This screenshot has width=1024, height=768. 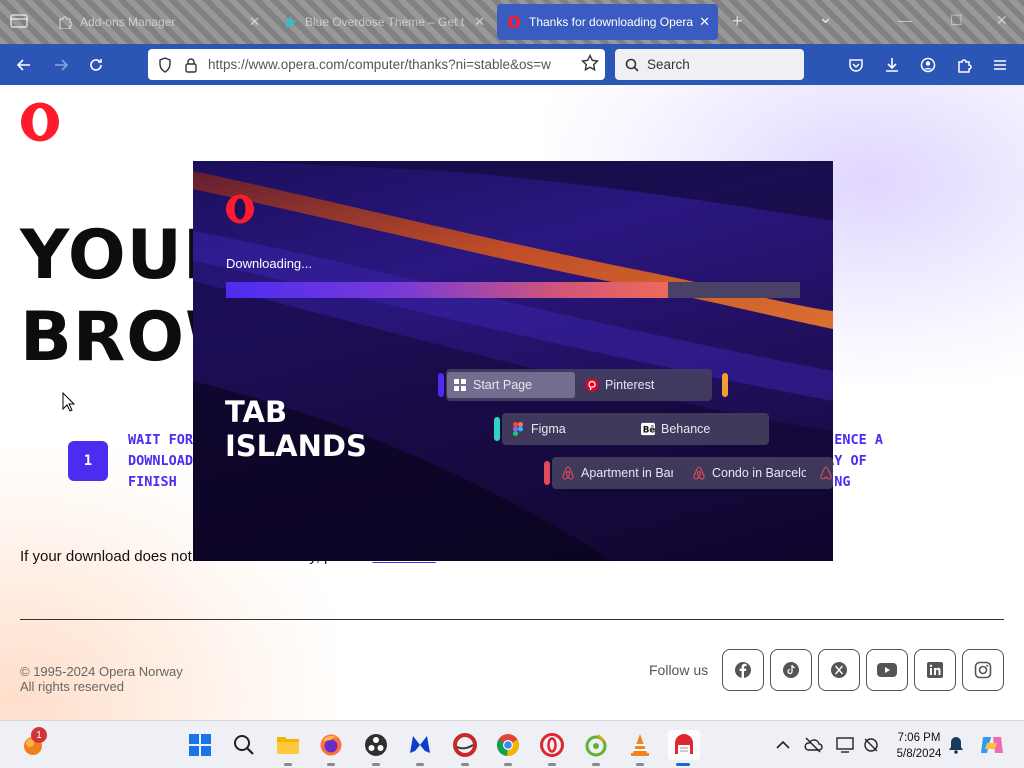 What do you see at coordinates (101, 671) in the screenshot?
I see `copyright-line: © 1995-2024 Opera Norway` at bounding box center [101, 671].